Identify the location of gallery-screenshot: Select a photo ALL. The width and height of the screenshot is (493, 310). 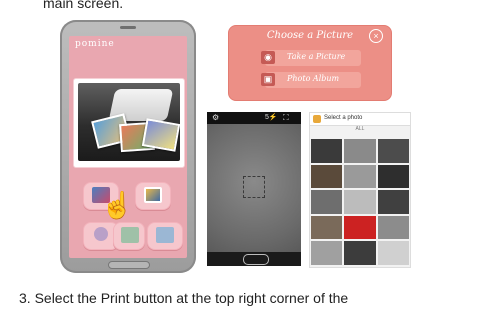
(360, 190).